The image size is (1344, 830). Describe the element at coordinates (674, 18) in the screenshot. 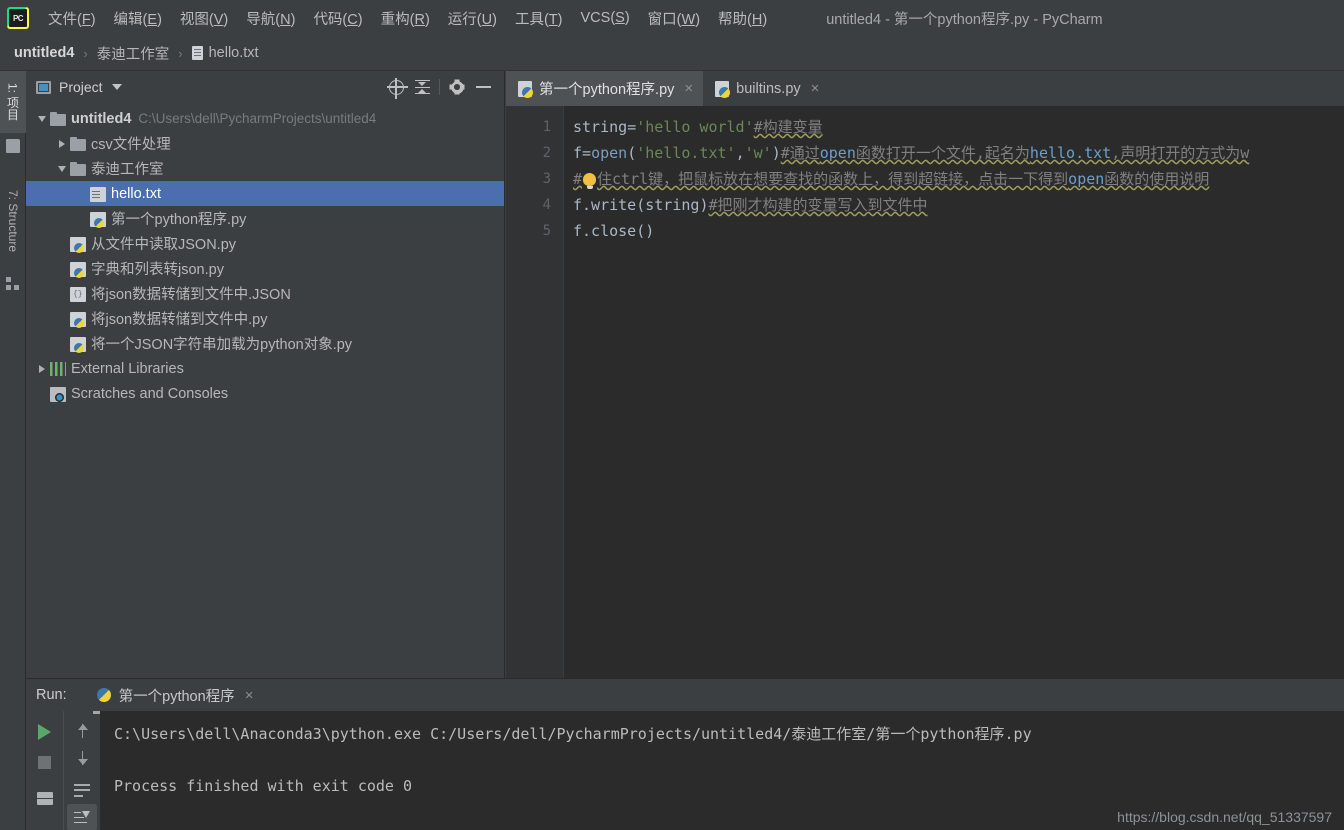

I see `menu-item-9: 窗口(W)` at that location.